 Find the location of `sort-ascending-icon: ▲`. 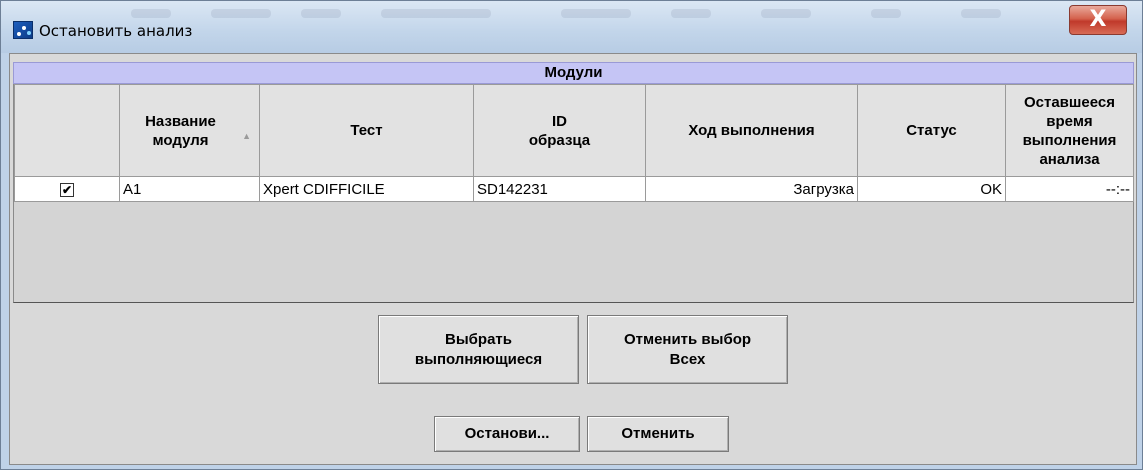

sort-ascending-icon: ▲ is located at coordinates (246, 136).